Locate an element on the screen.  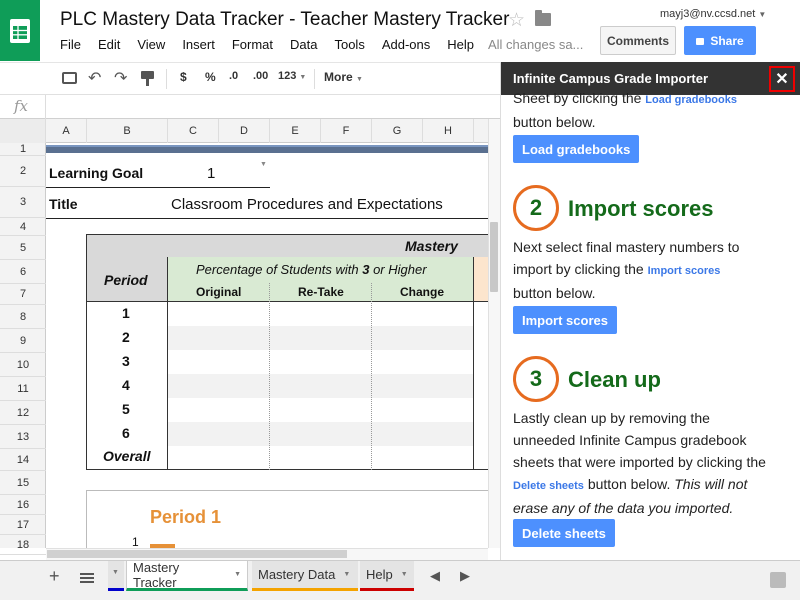
print-icon is located at coordinates (69, 78).